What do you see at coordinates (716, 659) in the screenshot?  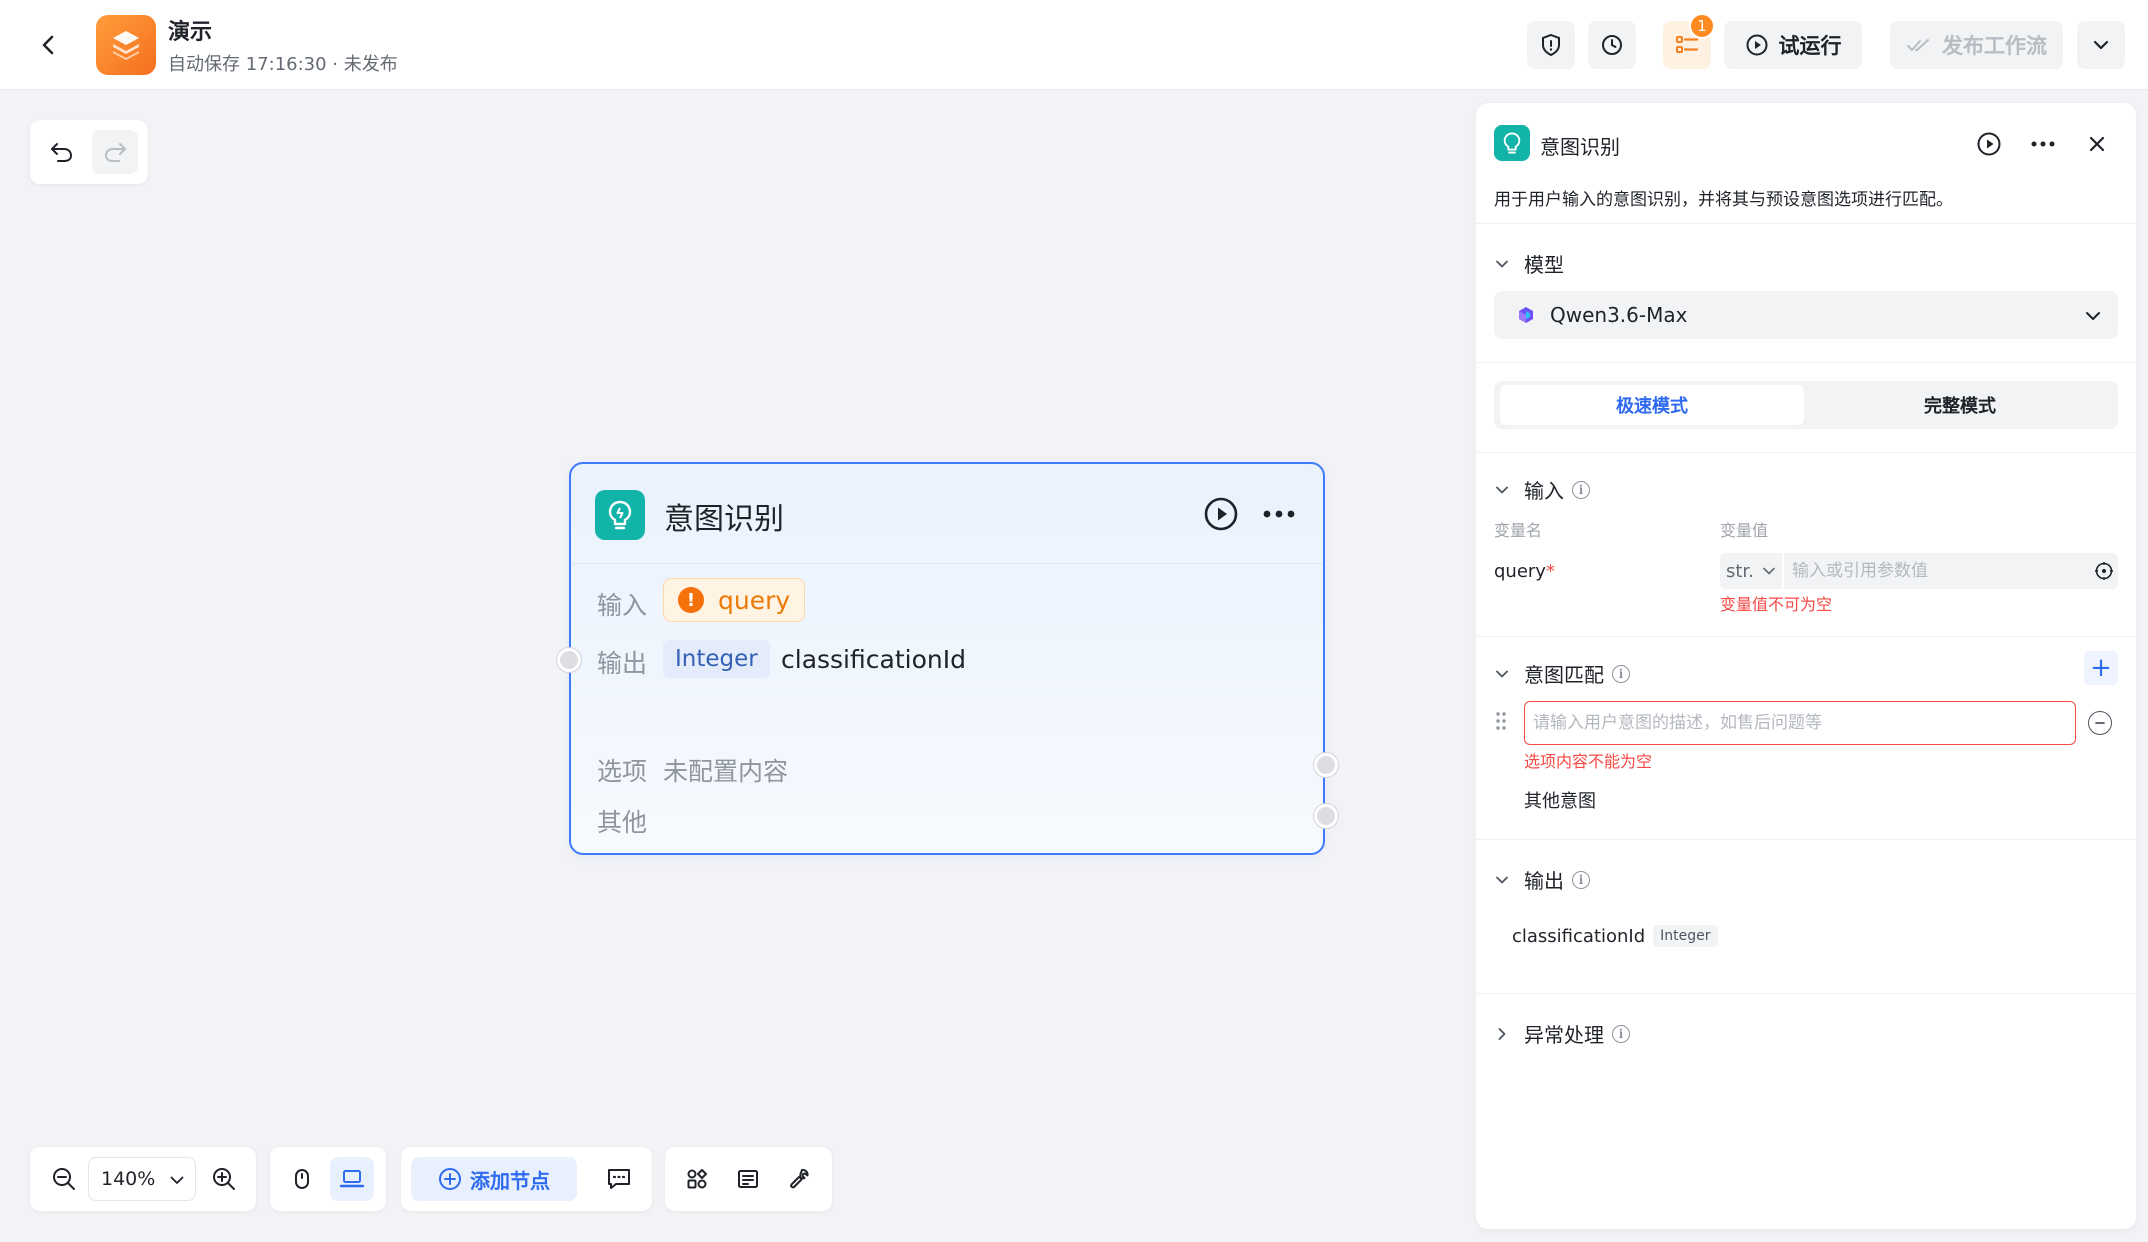 I see `node-output-type-tag: Integer` at bounding box center [716, 659].